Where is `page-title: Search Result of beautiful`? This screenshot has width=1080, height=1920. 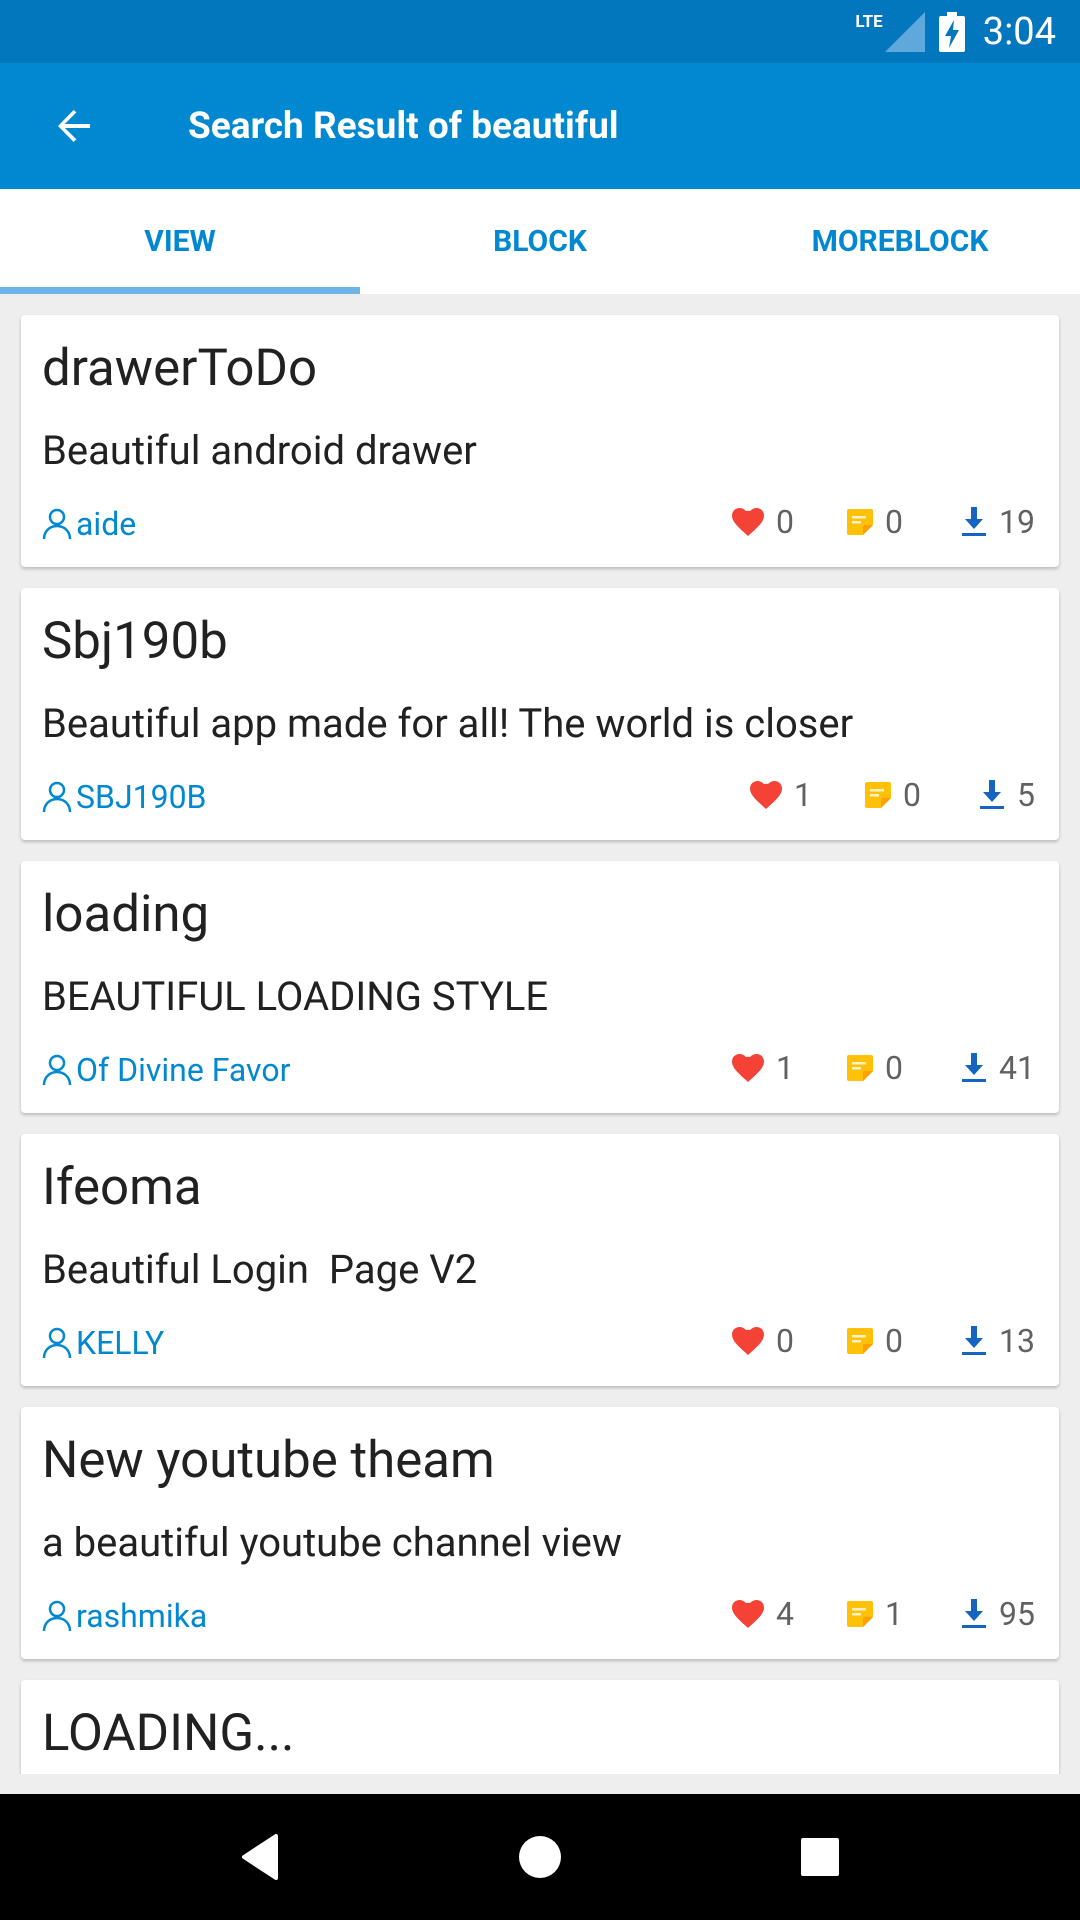
page-title: Search Result of beautiful is located at coordinates (403, 126).